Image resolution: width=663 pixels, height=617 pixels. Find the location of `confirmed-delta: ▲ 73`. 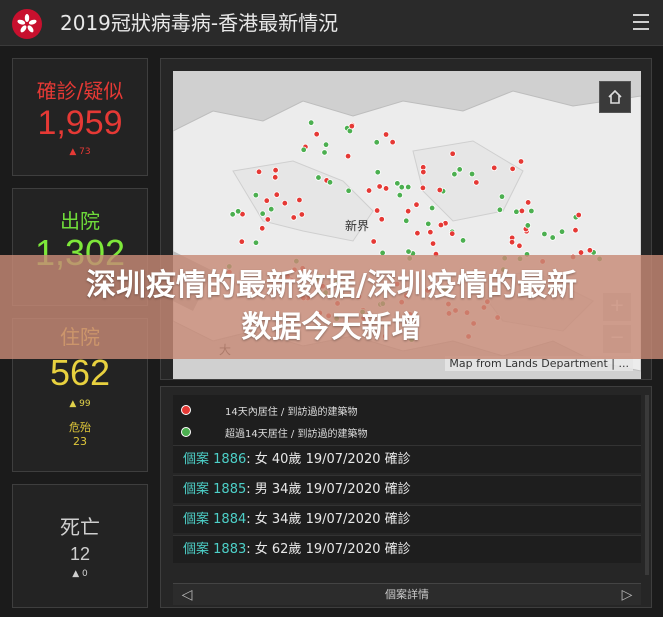

confirmed-delta: ▲ 73 is located at coordinates (80, 152).